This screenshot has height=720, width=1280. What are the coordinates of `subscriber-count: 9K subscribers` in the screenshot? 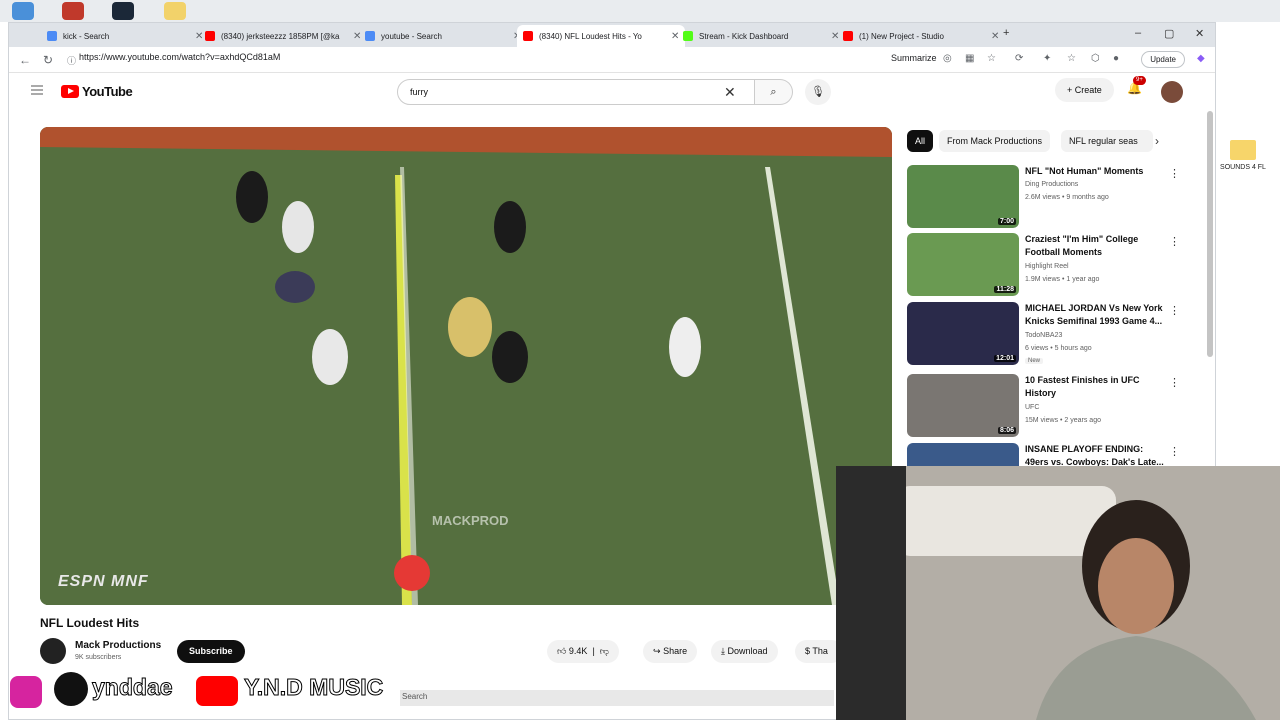 It's located at (98, 657).